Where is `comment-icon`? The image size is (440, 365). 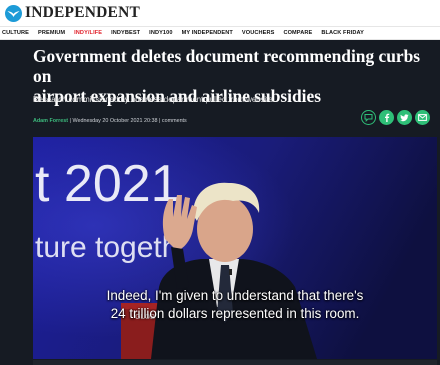
comment-icon is located at coordinates (368, 117).